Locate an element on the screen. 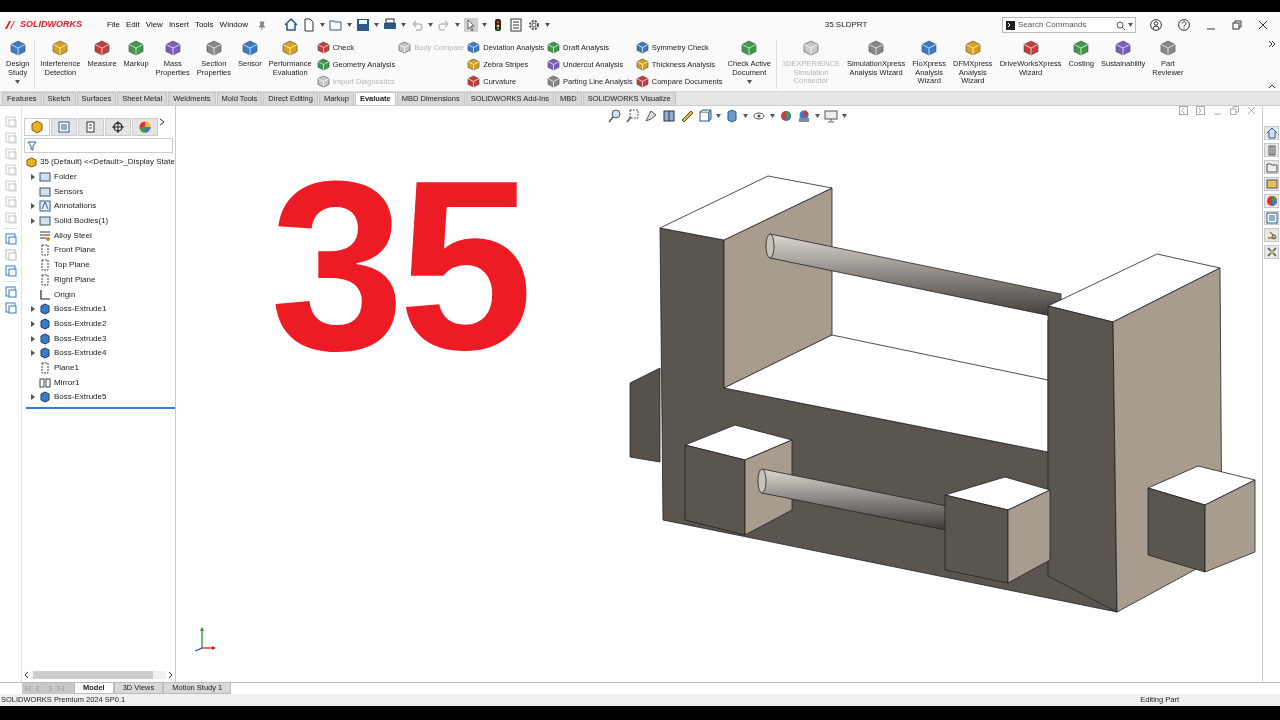 Image resolution: width=1280 pixels, height=720 pixels. section-view-icon is located at coordinates (669, 116).